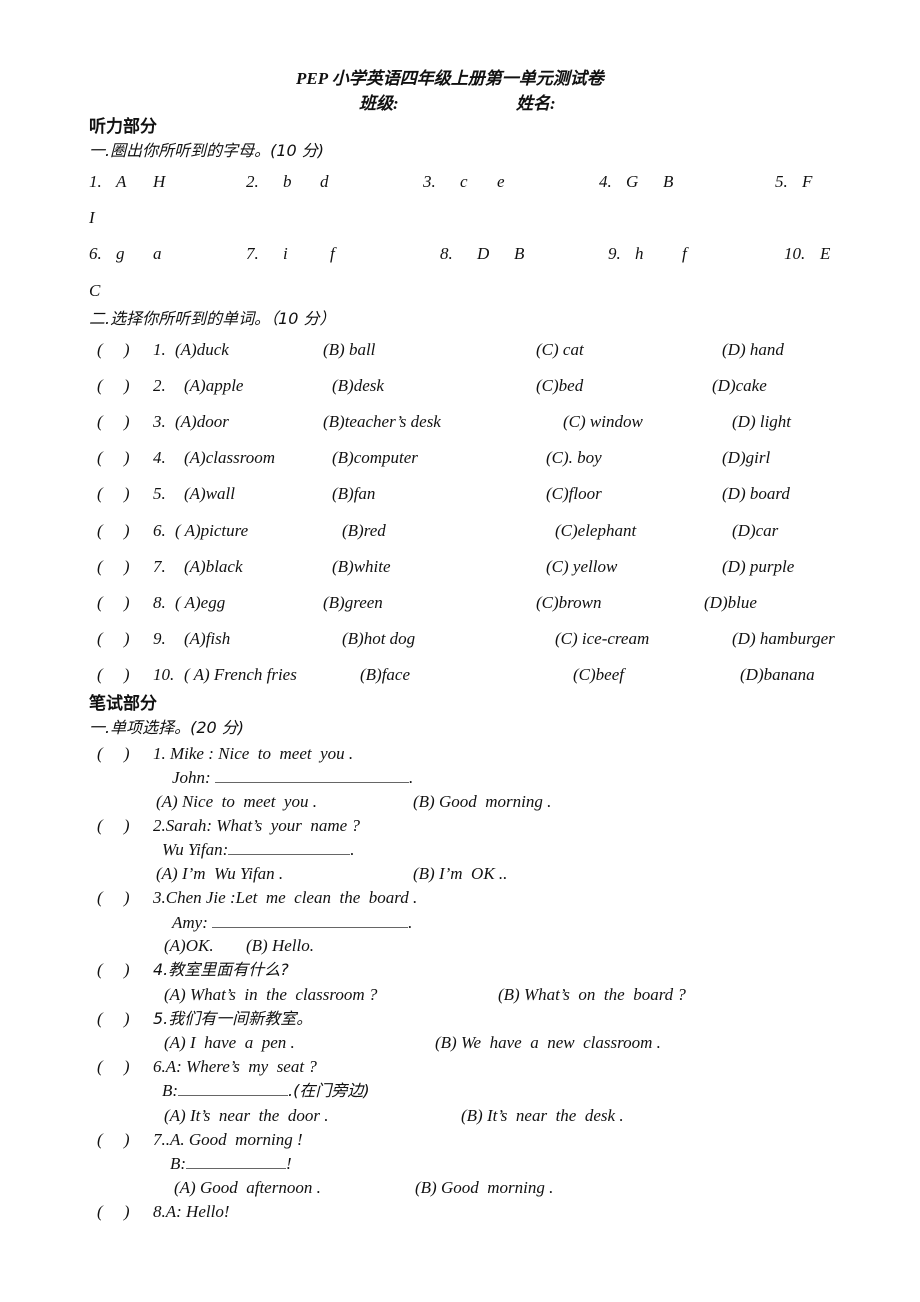 The height and width of the screenshot is (1302, 920). What do you see at coordinates (252, 253) in the screenshot?
I see `letter-num: 7.` at bounding box center [252, 253].